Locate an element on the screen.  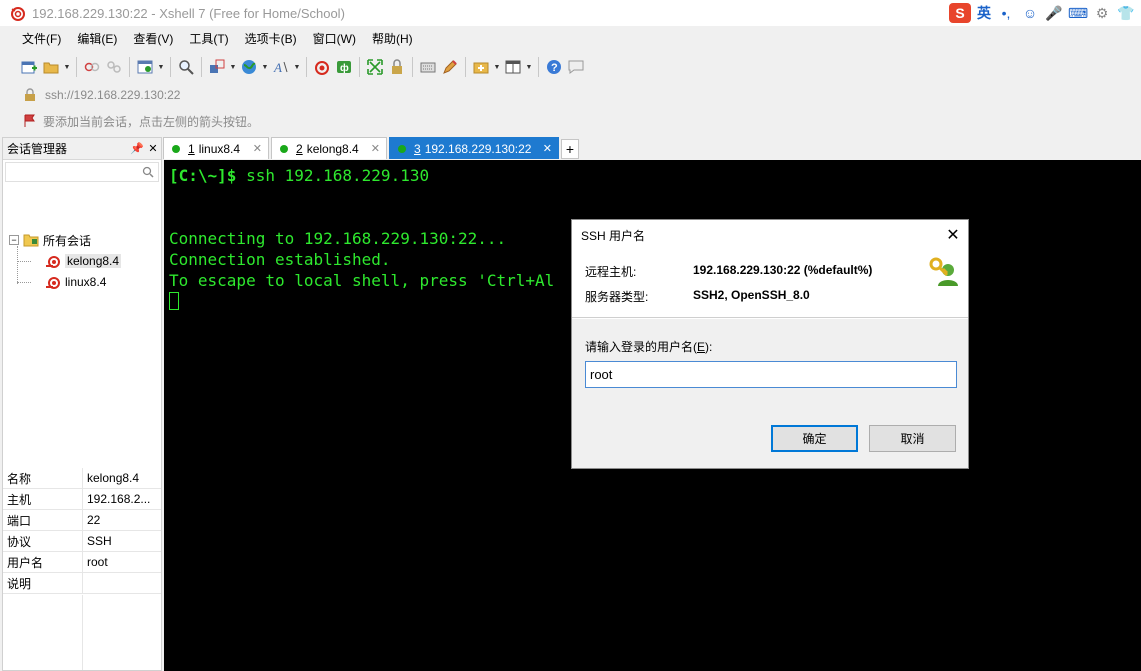
toolbox-icon: ⚙ is located at coordinates (1102, 13).